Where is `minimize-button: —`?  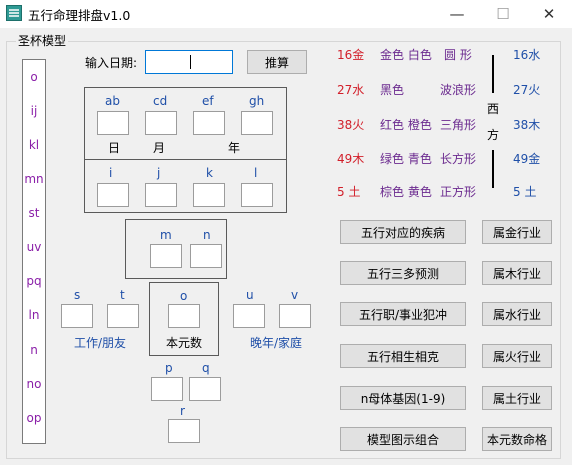 minimize-button: — is located at coordinates (457, 14).